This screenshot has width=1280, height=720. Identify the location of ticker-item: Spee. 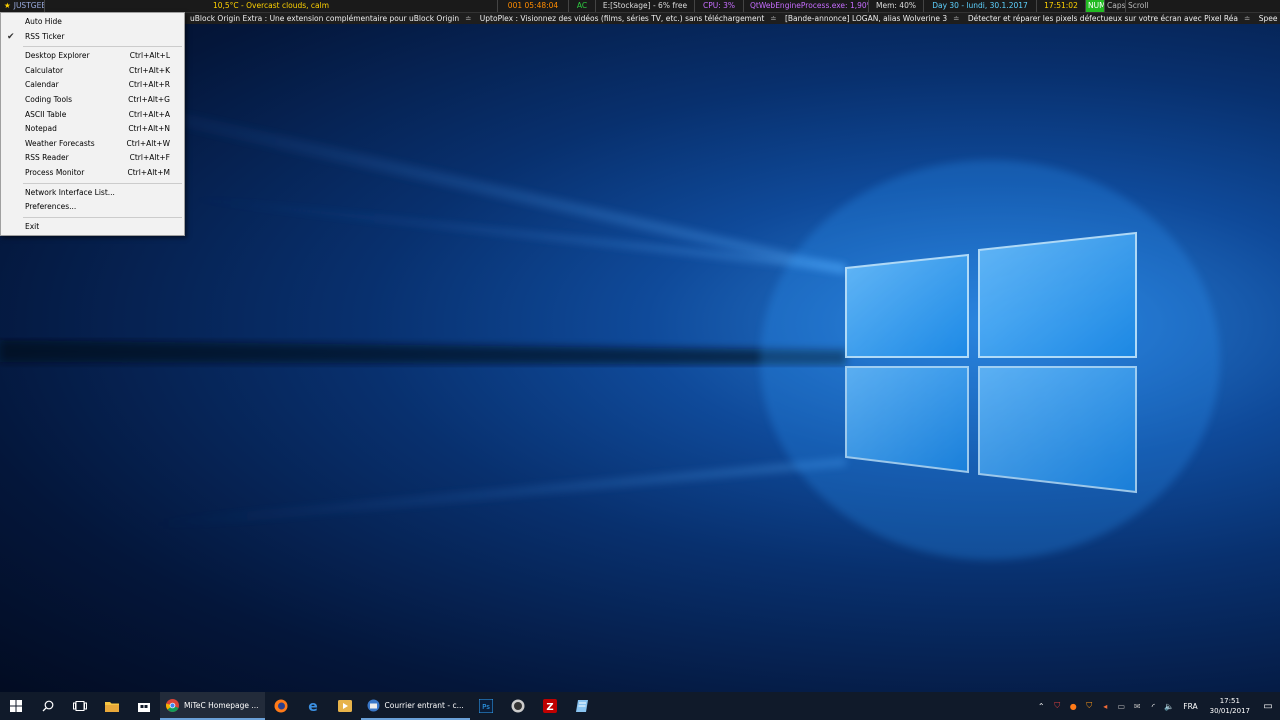
(1266, 18).